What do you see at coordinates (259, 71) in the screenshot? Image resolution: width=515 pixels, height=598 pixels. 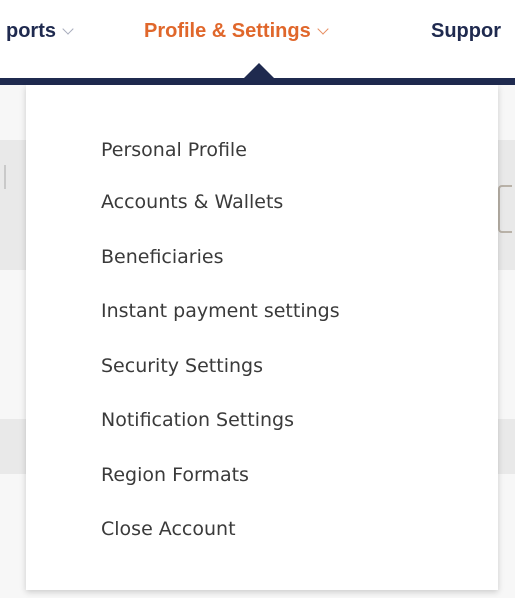 I see `caret-up-icon` at bounding box center [259, 71].